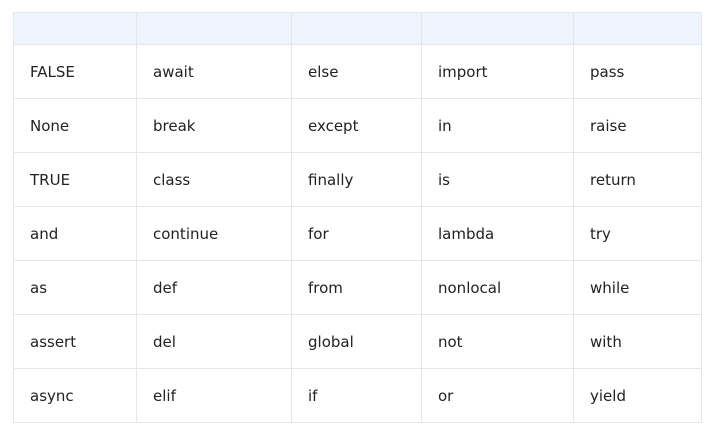 The height and width of the screenshot is (431, 718). I want to click on table-cell: None, so click(75, 125).